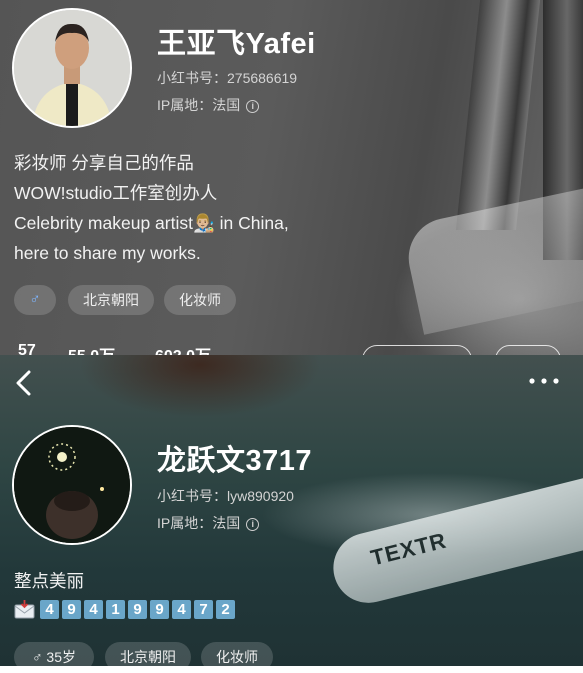 Image resolution: width=583 pixels, height=673 pixels. What do you see at coordinates (454, 540) in the screenshot?
I see `surfboard-decoration: TEXTR` at bounding box center [454, 540].